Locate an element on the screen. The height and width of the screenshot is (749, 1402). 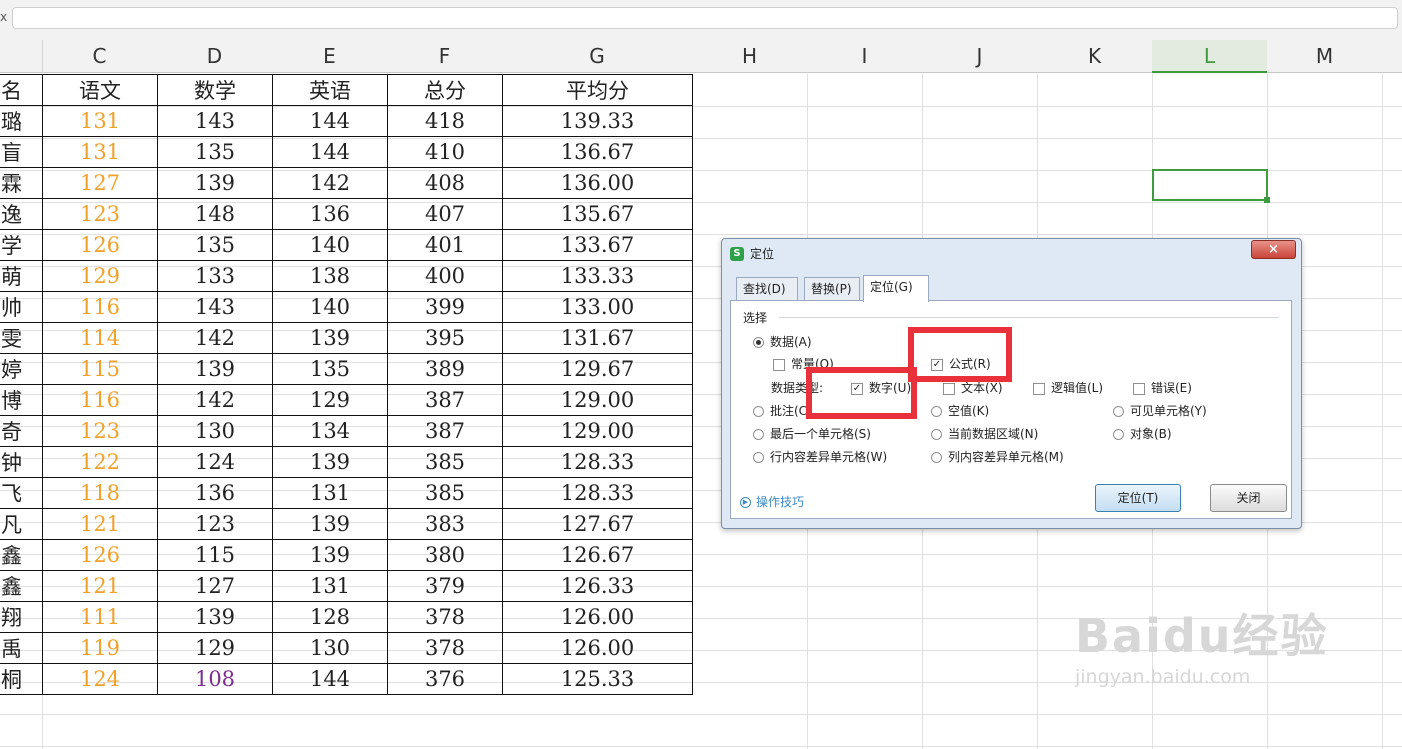
column-header-k: K is located at coordinates (1095, 56).